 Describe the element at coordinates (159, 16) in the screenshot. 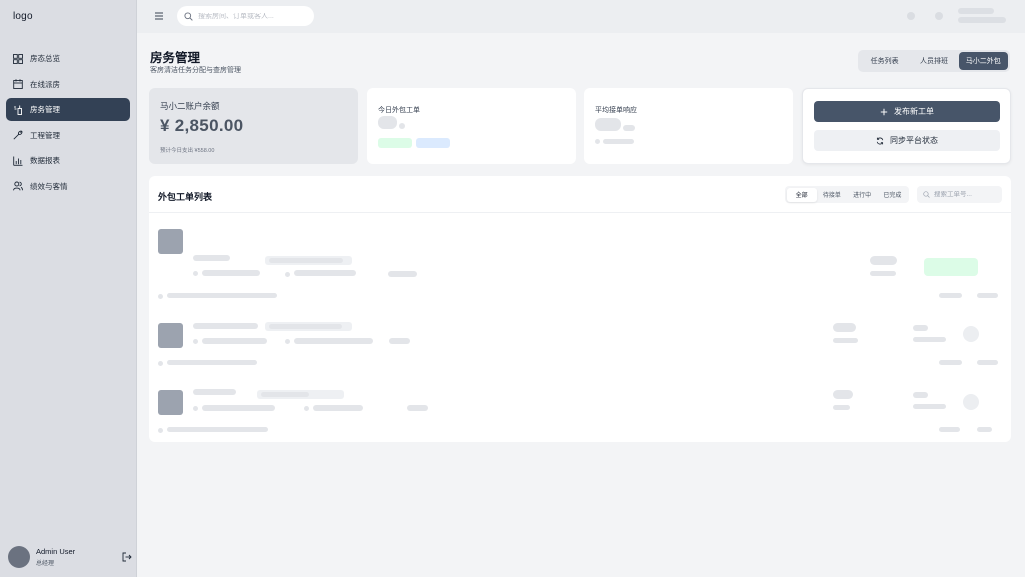

I see `menu-icon` at that location.